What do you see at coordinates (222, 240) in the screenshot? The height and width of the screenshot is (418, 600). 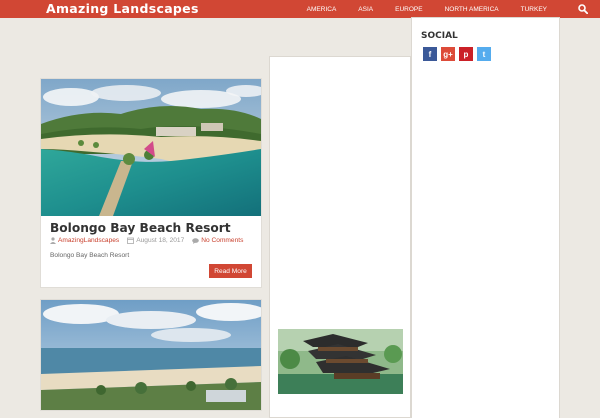 I see `post-comments-link: No Comments` at bounding box center [222, 240].